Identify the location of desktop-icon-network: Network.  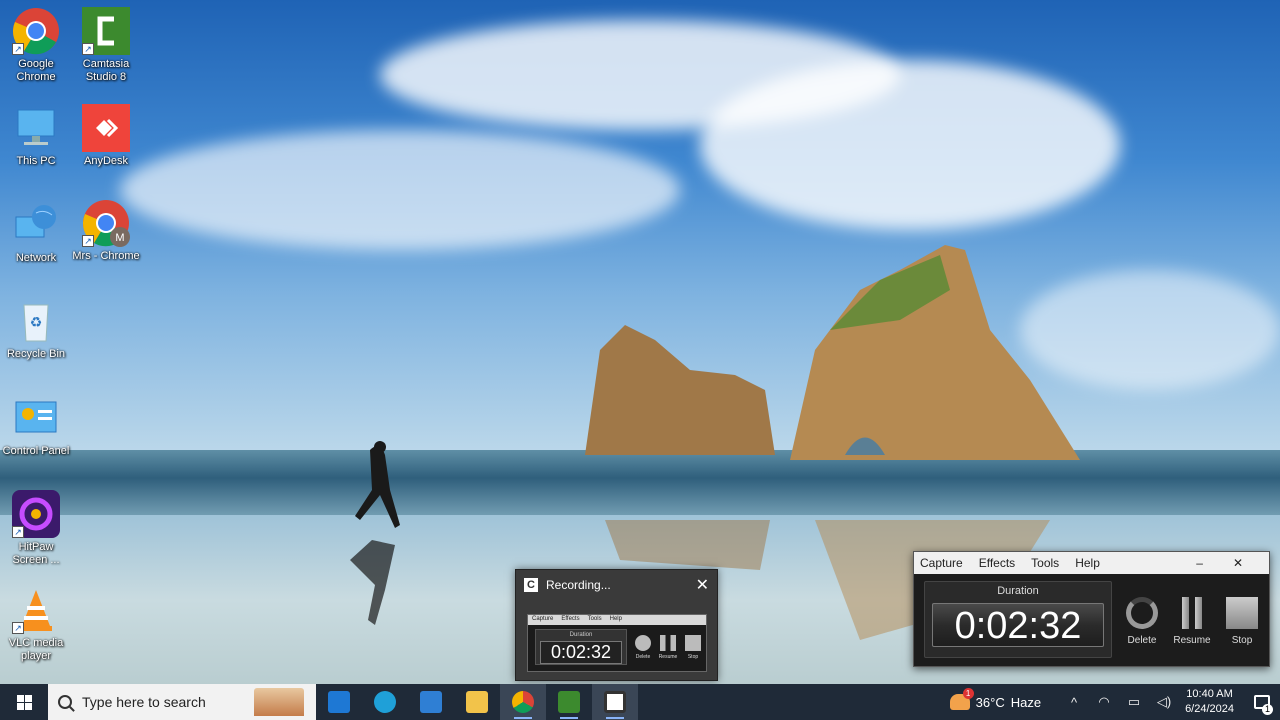
(36, 233).